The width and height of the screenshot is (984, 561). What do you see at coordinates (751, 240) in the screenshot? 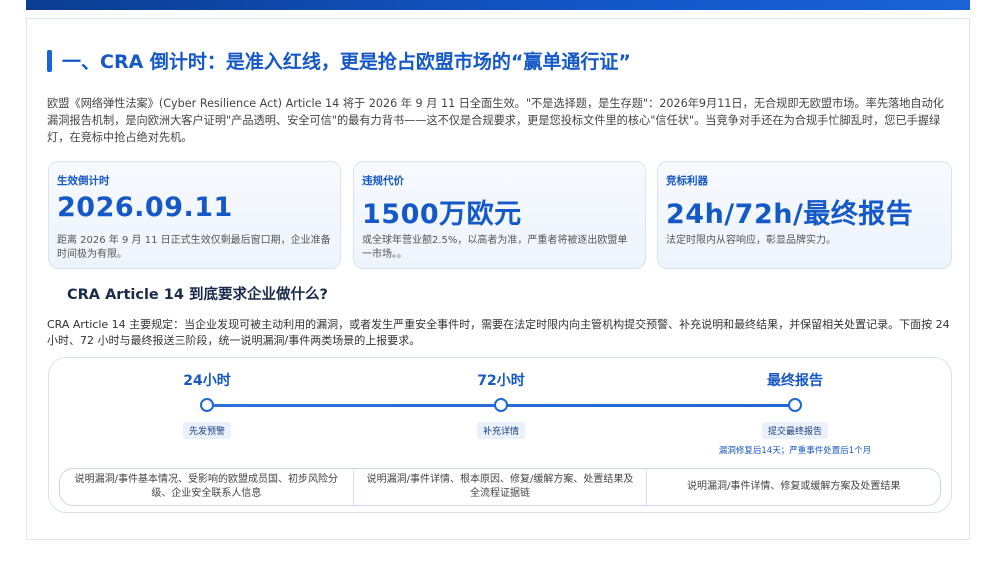
I see `stat-desc: 法定时限内从容响应，彰显品牌实力。` at bounding box center [751, 240].